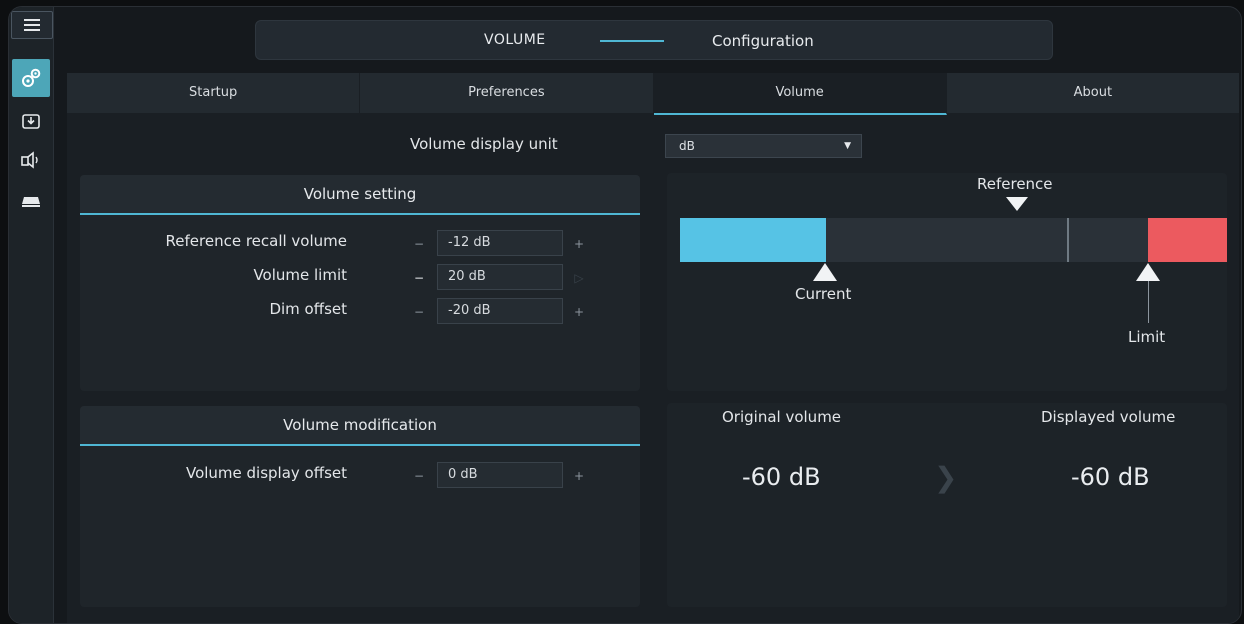  I want to click on device-icon, so click(31, 202).